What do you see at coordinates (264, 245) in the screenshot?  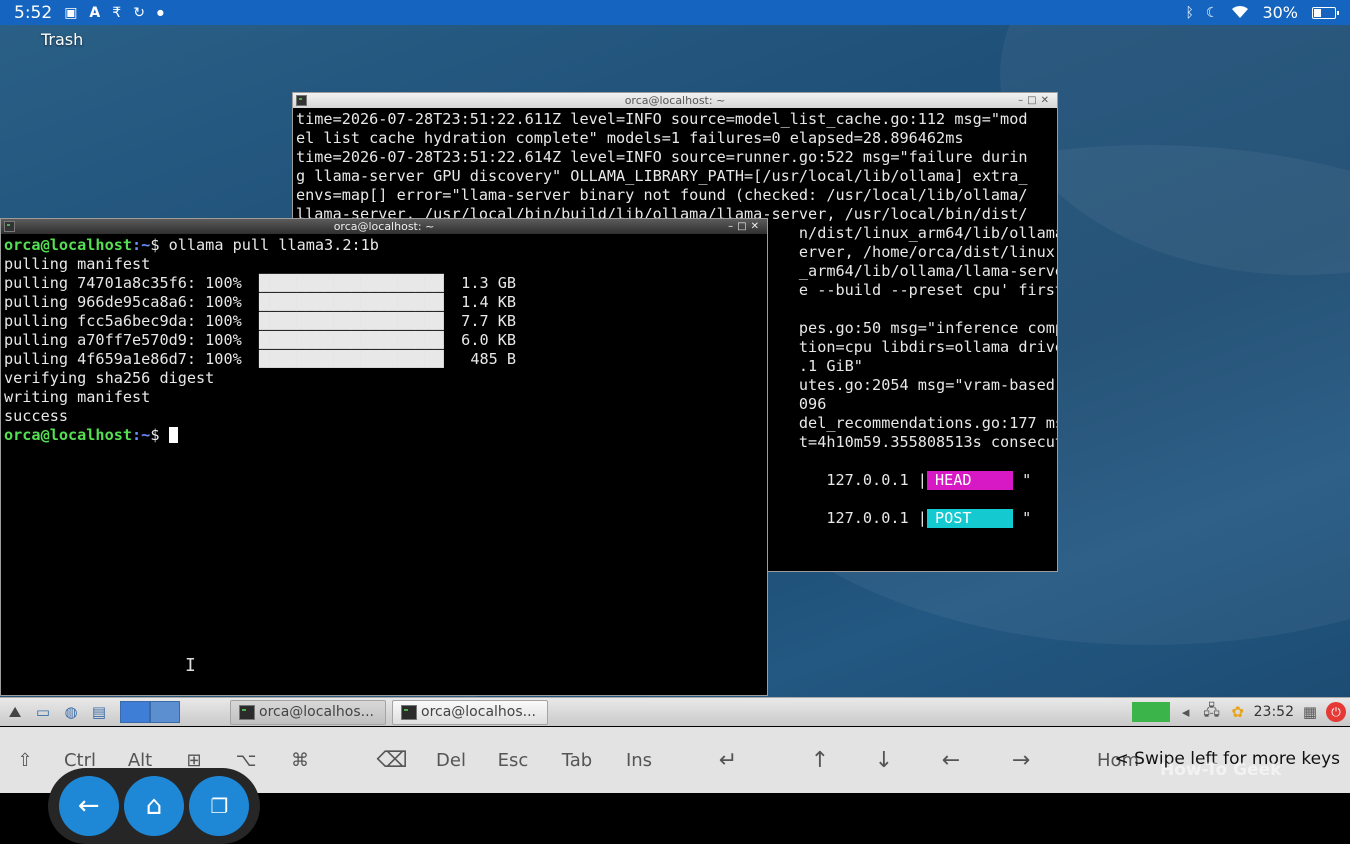 I see `command-text: $ ollama pull llama3.2:1b` at bounding box center [264, 245].